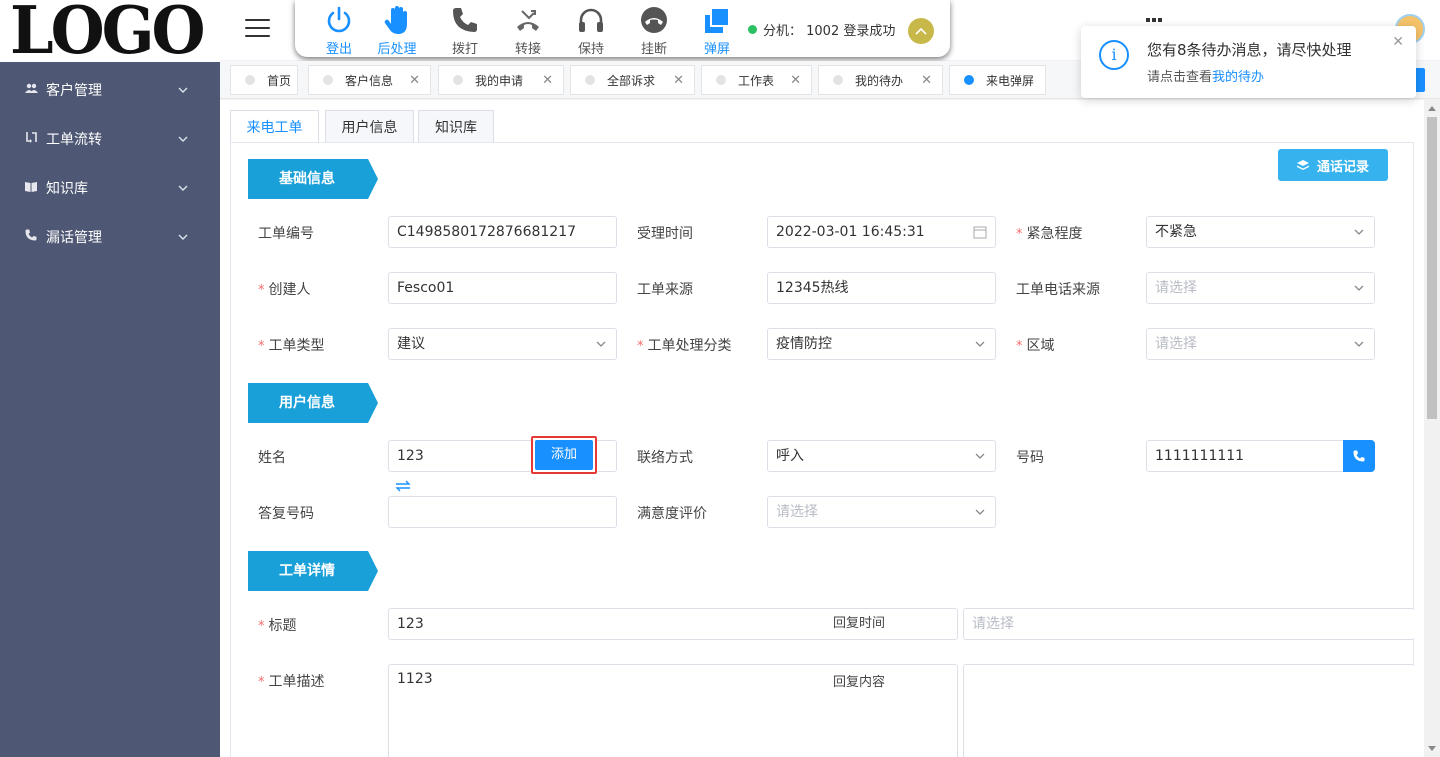 This screenshot has width=1440, height=757. Describe the element at coordinates (1432, 748) in the screenshot. I see `scroll-down-icon` at that location.